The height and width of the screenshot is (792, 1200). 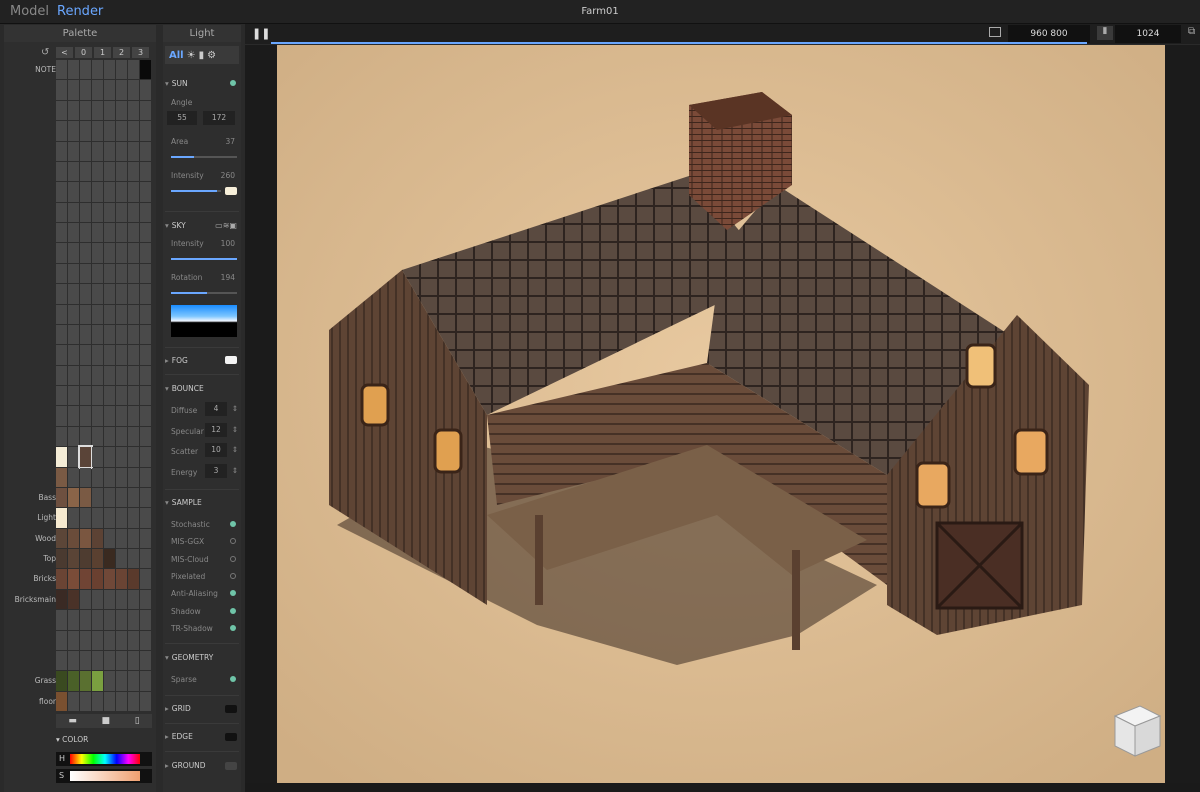 What do you see at coordinates (72, 721) in the screenshot?
I see `folder-icon: ▬` at bounding box center [72, 721].